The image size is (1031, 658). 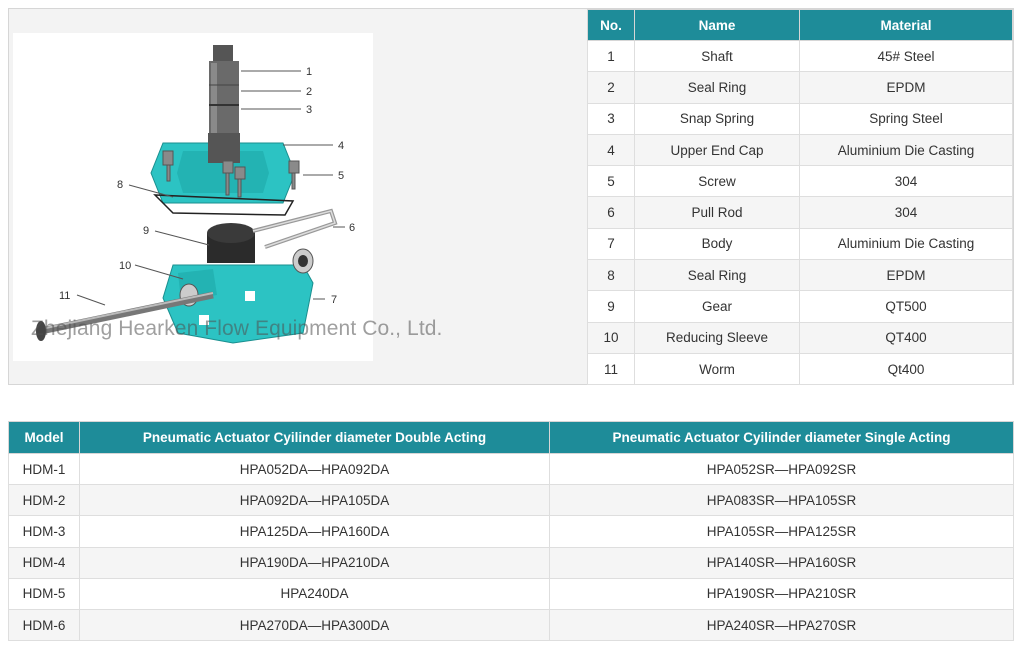 I want to click on table-row: 6 Pull Rod 304, so click(x=800, y=212).